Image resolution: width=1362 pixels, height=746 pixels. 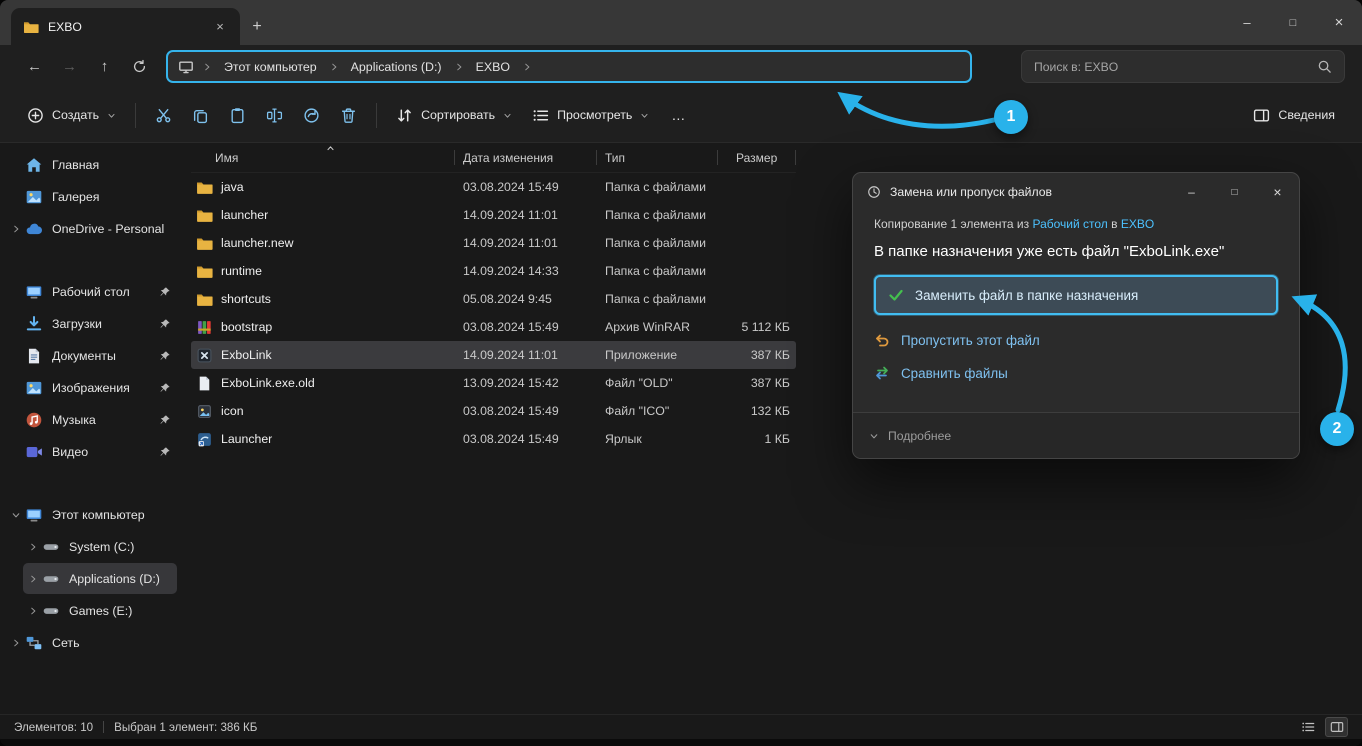 What do you see at coordinates (657, 157) in the screenshot?
I see `column-header-type: Тип` at bounding box center [657, 157].